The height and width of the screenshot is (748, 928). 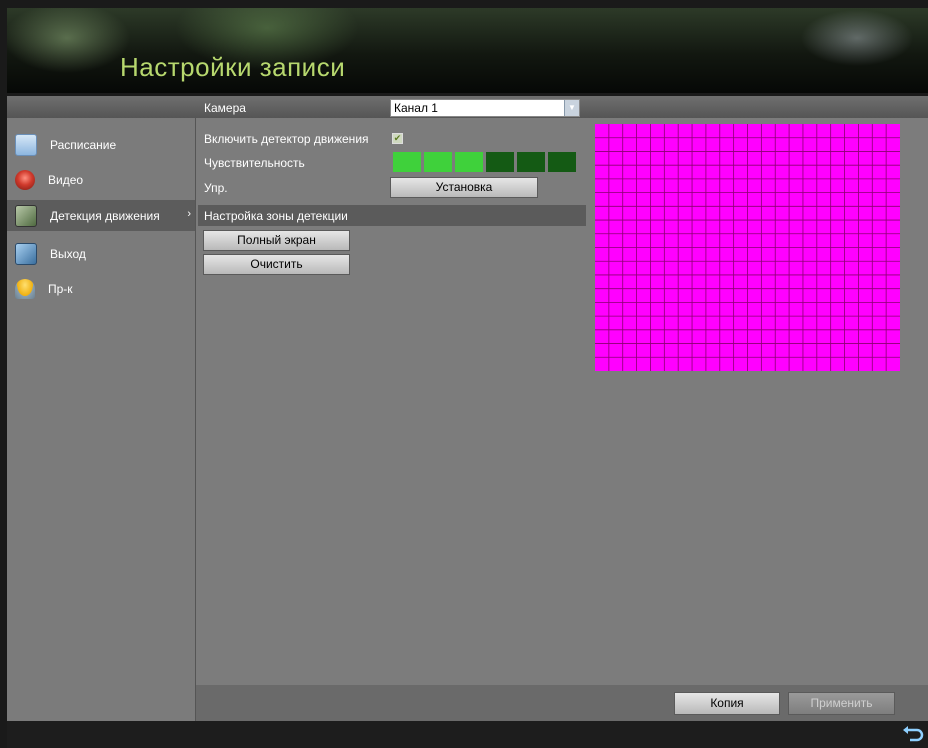 I want to click on chevron-right-icon: ›, so click(x=189, y=214).